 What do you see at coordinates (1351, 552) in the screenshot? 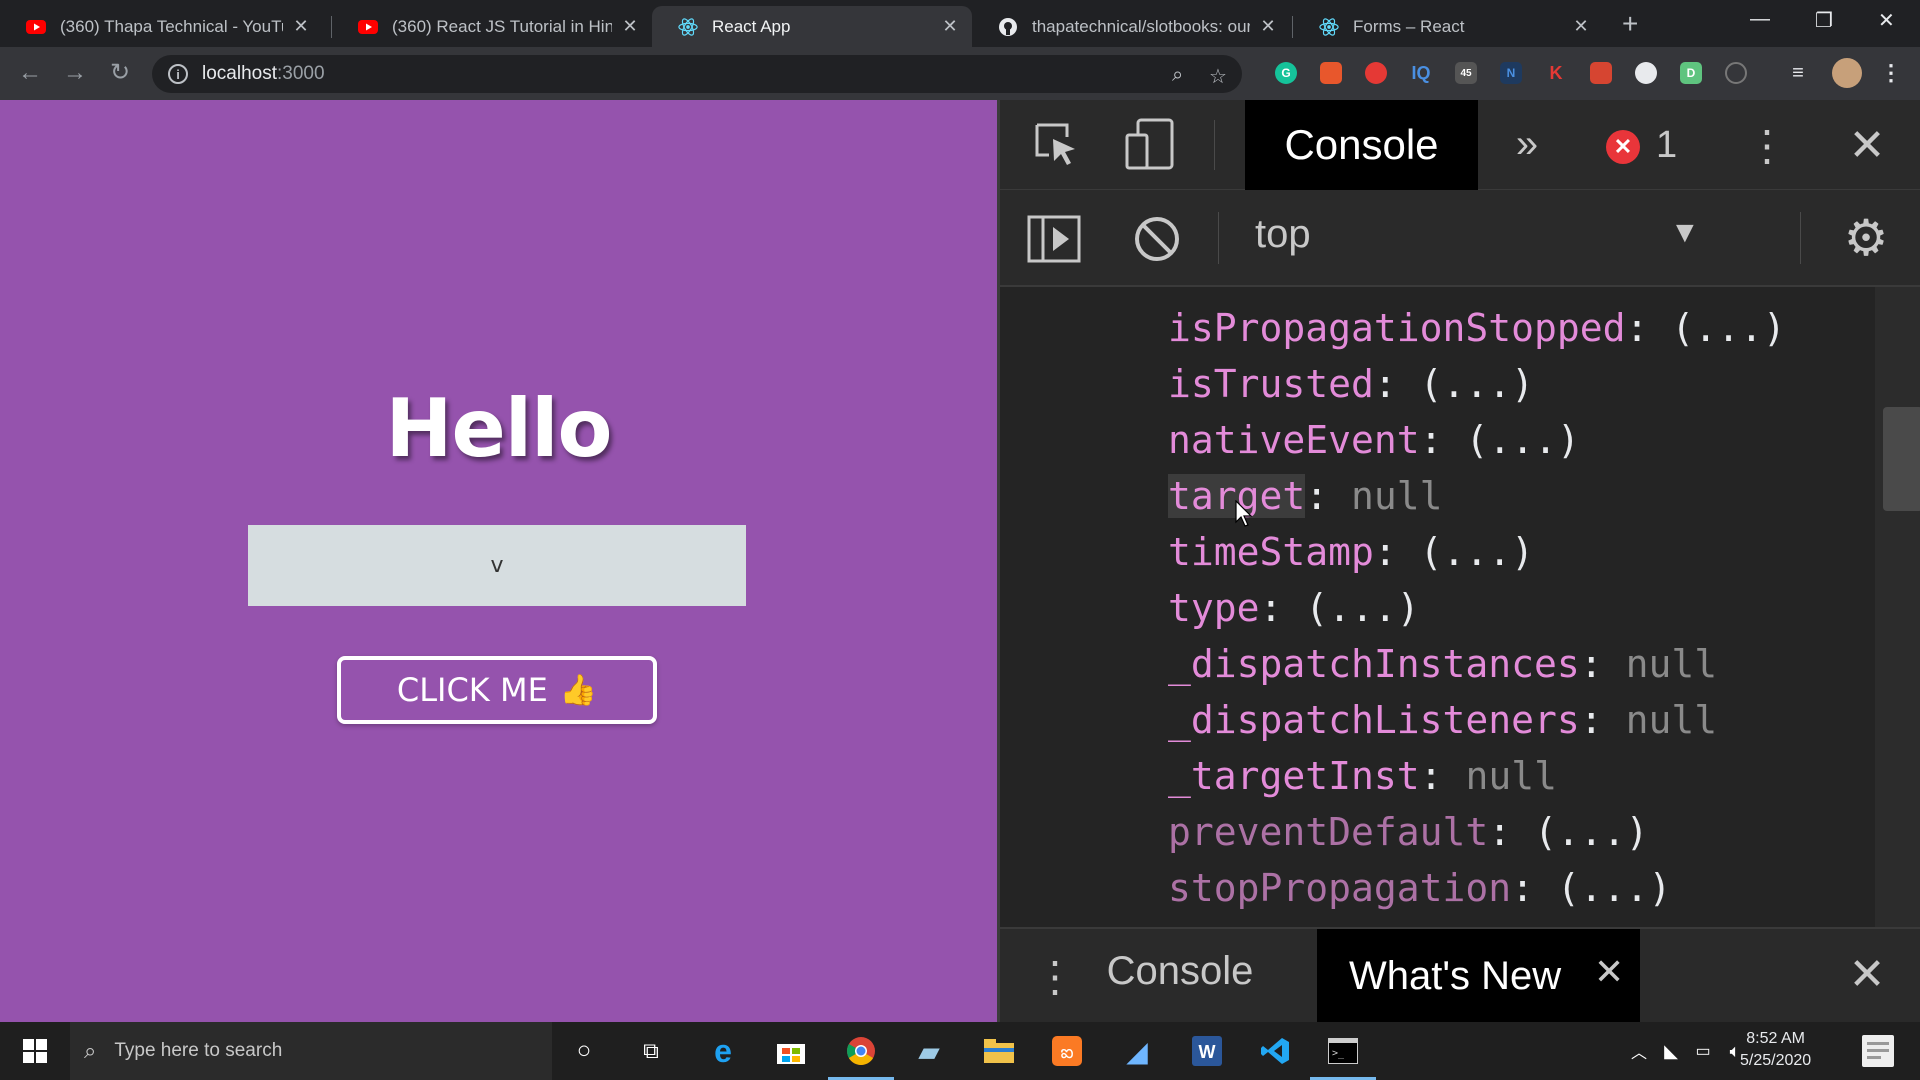
I see `console-property-line: timeStamp: (...)` at bounding box center [1351, 552].